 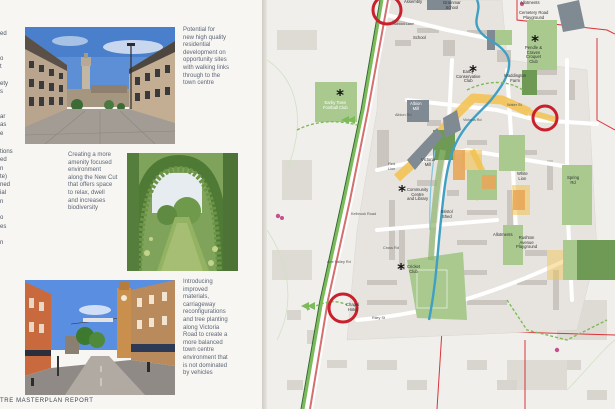 I want to click on text-line: Road to create a, so click(x=205, y=335).